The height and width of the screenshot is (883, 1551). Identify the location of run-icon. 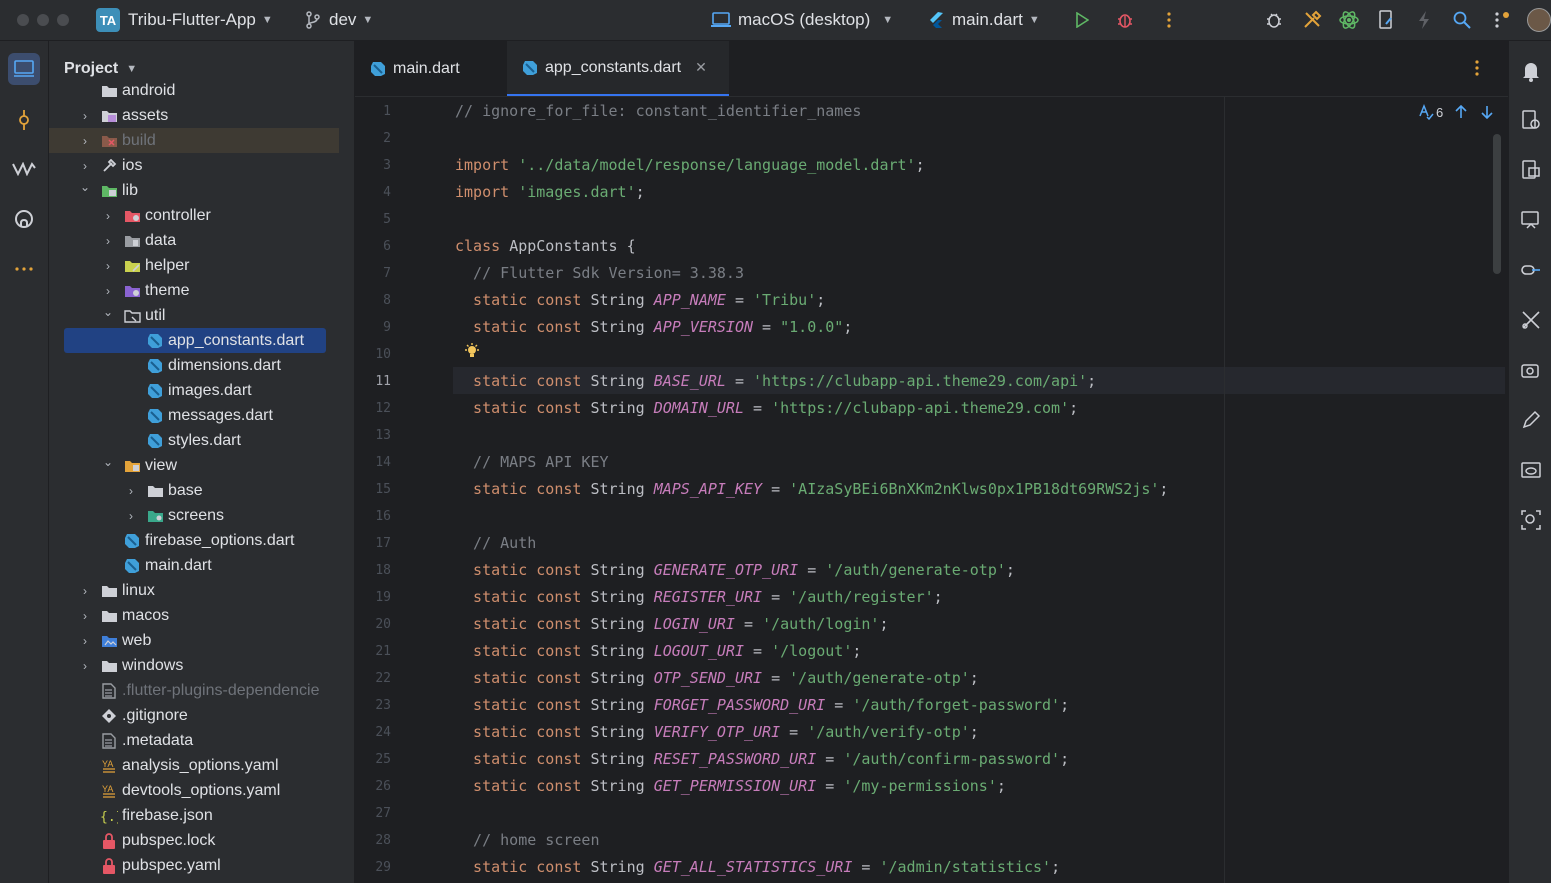
(1082, 20).